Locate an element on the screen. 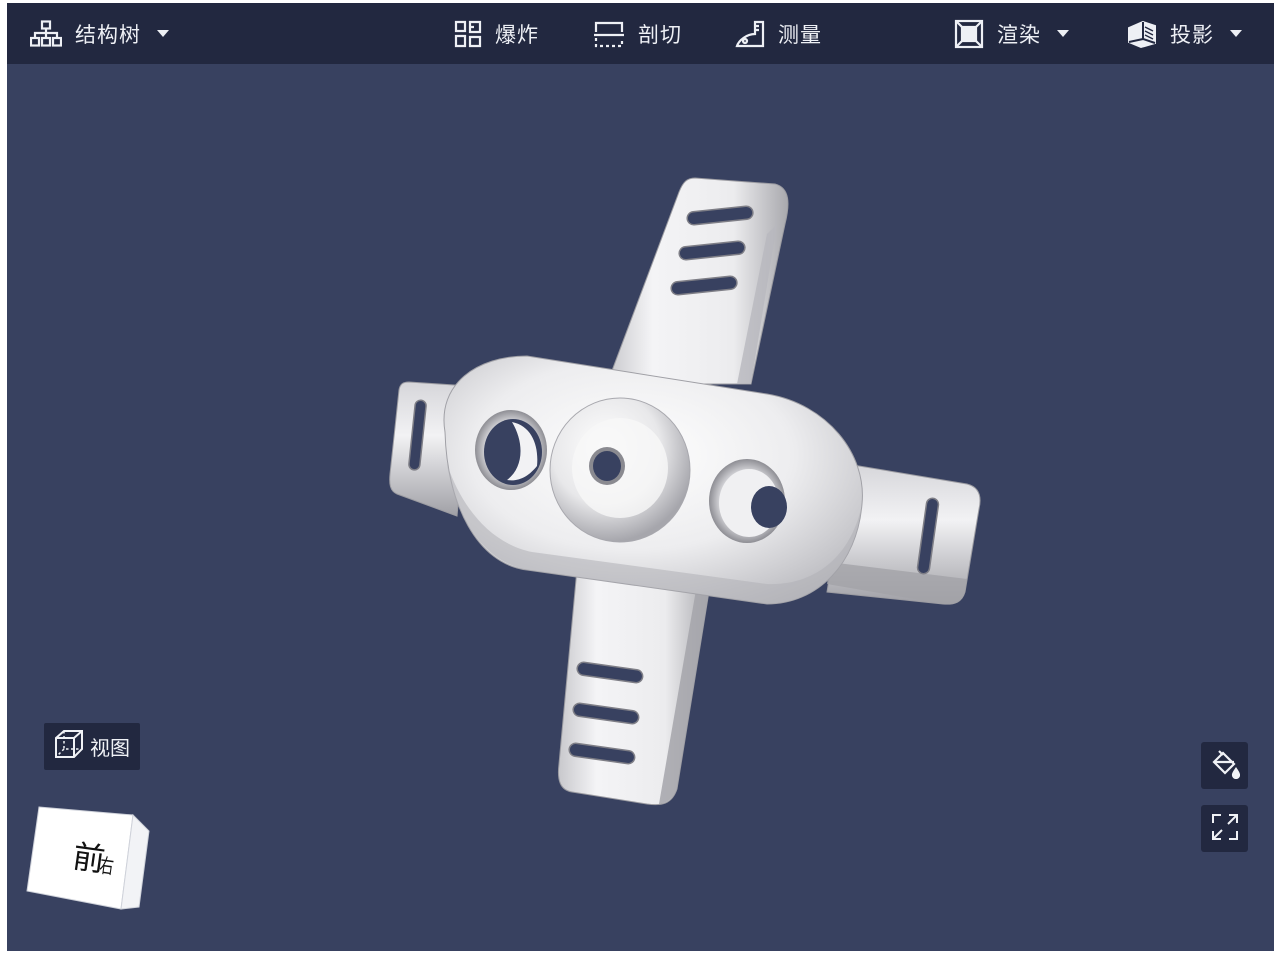  measure-icon is located at coordinates (750, 34).